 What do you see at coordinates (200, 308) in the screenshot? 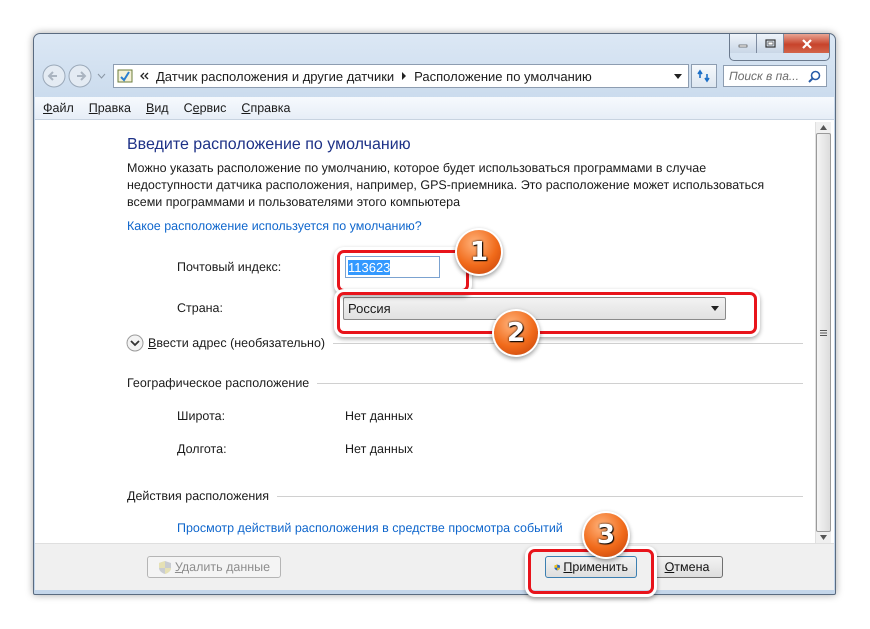
I see `field-label: Страна:` at bounding box center [200, 308].